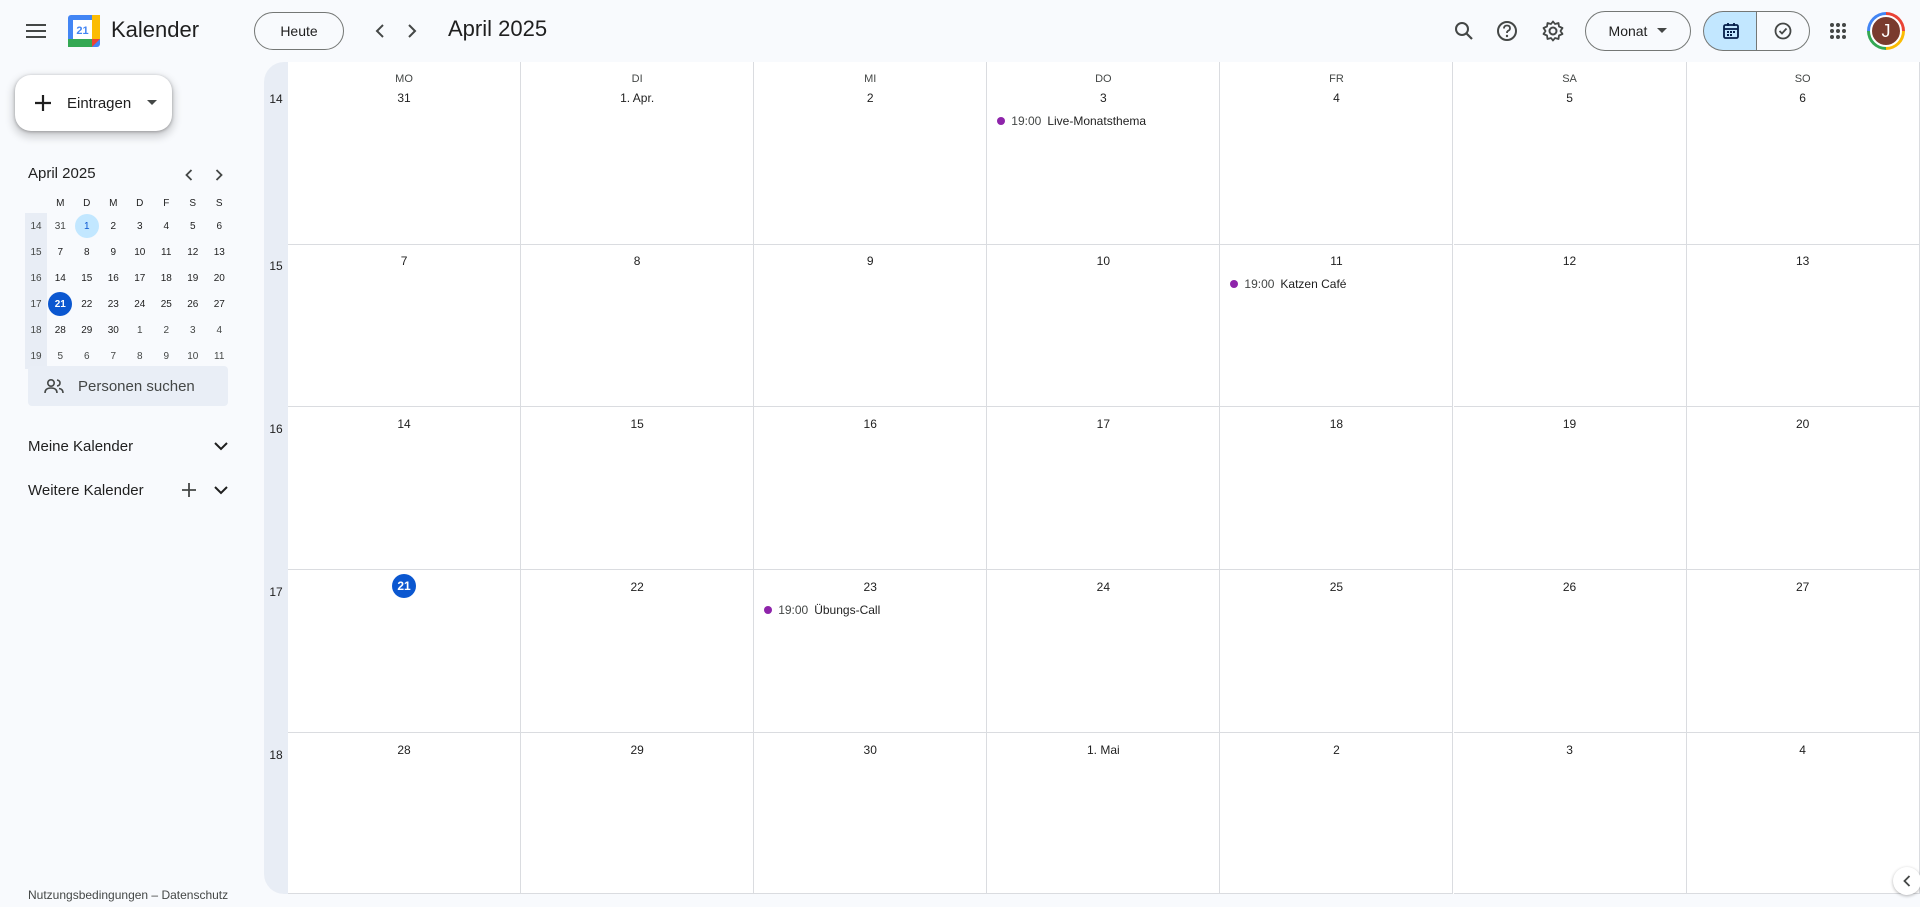  I want to click on date-number: 26, so click(1570, 587).